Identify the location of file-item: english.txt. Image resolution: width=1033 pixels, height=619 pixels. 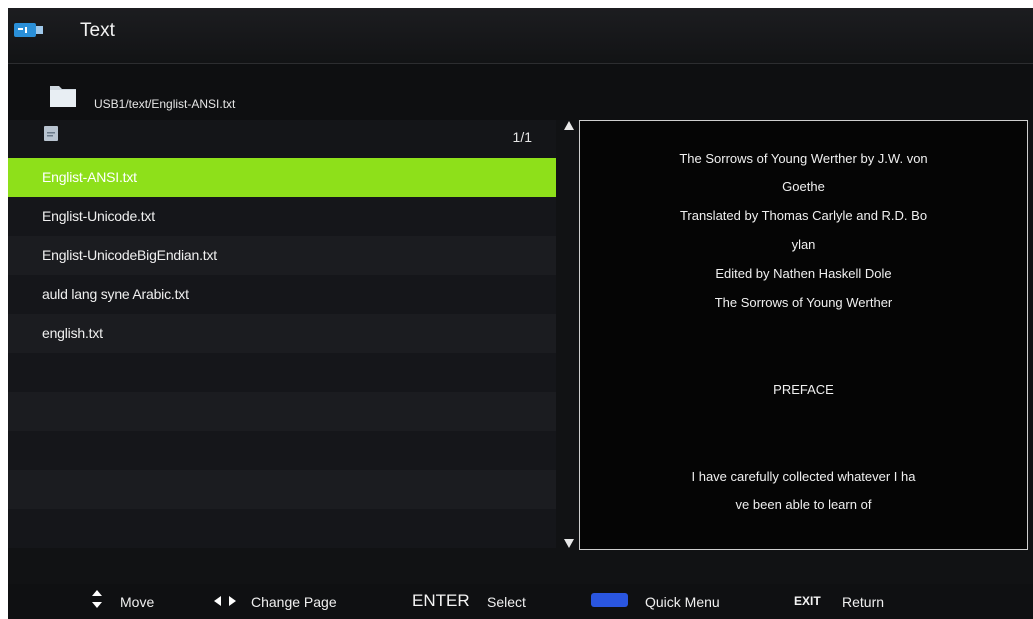
(282, 333).